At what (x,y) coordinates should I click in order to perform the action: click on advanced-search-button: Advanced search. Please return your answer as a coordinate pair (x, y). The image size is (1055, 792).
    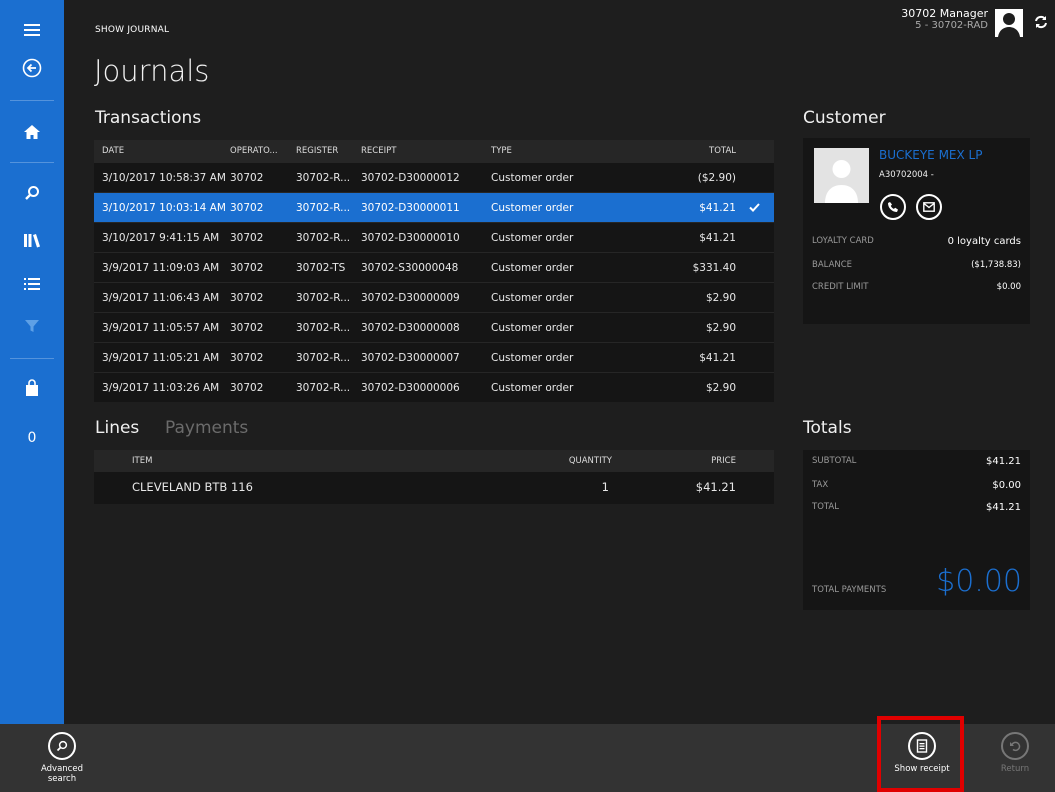
    Looking at the image, I should click on (62, 758).